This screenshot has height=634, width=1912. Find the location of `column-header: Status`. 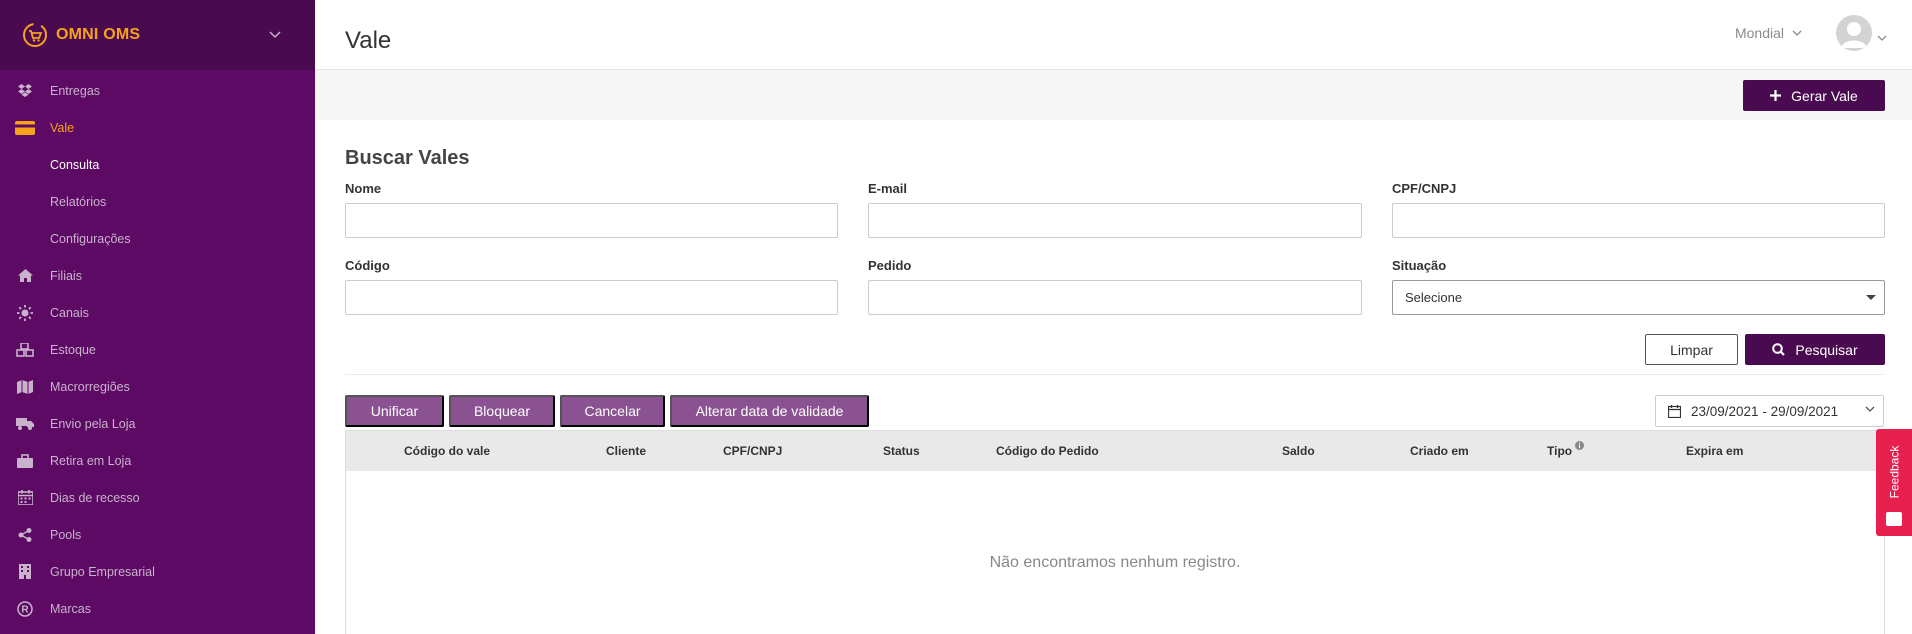

column-header: Status is located at coordinates (901, 451).